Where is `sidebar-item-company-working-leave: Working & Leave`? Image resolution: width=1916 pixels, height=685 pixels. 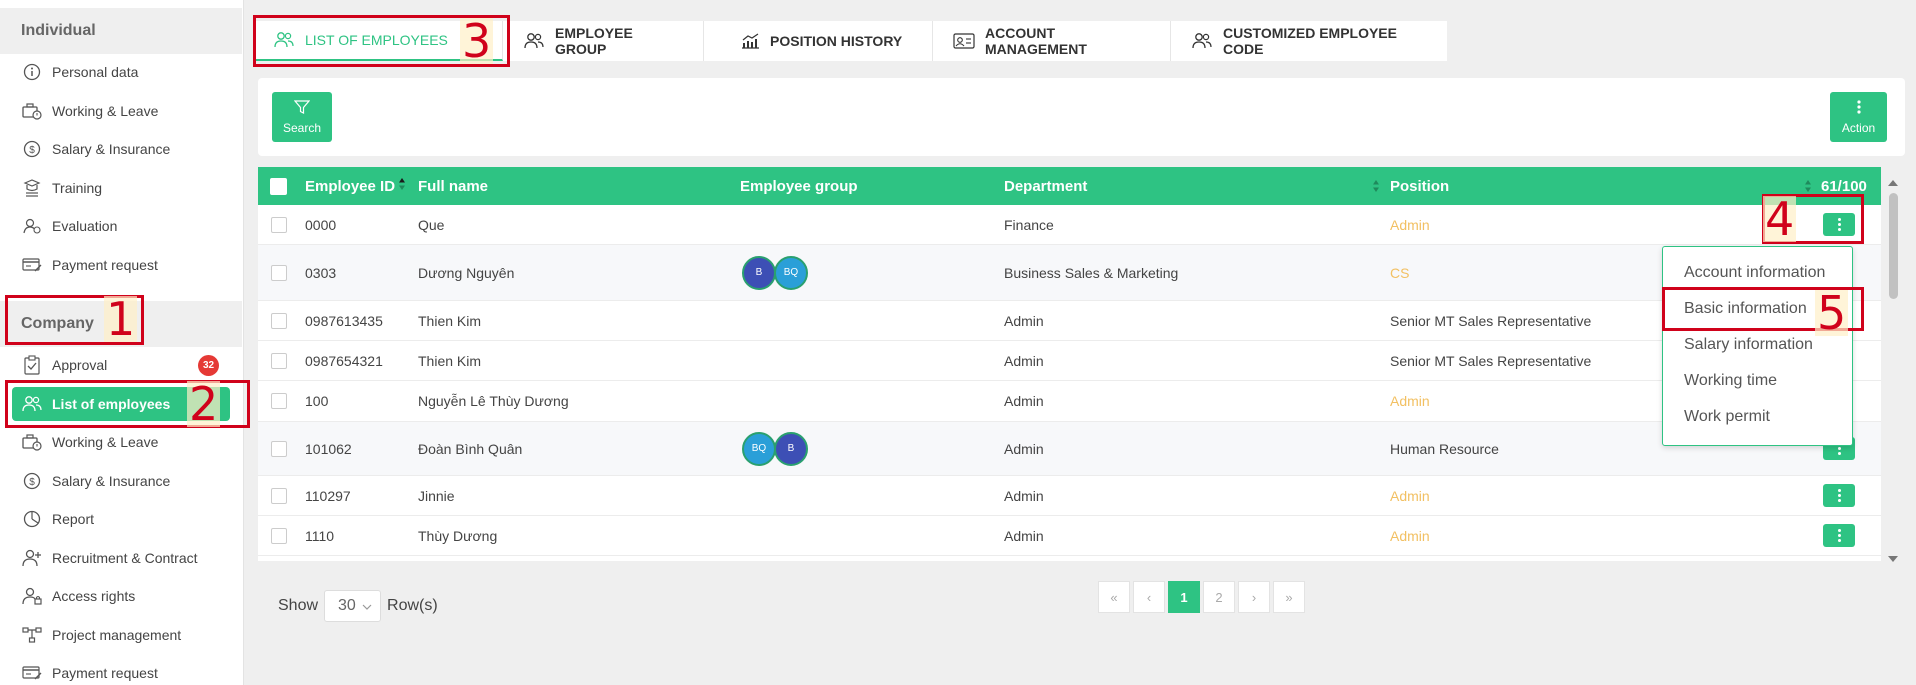 sidebar-item-company-working-leave: Working & Leave is located at coordinates (128, 442).